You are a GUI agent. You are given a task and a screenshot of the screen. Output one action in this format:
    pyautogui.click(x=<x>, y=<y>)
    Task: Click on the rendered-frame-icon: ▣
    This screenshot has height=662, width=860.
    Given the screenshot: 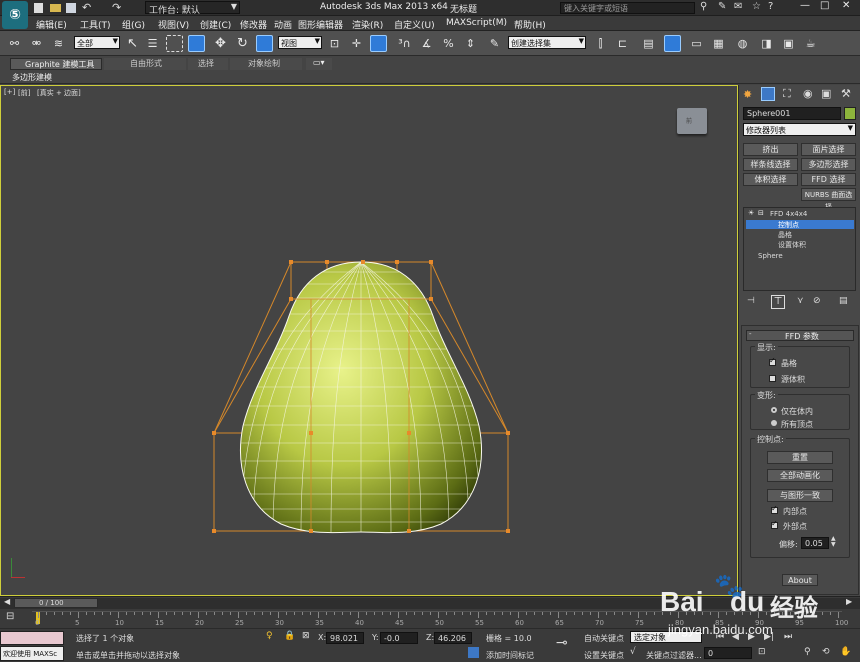 What is the action you would take?
    pyautogui.click(x=788, y=43)
    